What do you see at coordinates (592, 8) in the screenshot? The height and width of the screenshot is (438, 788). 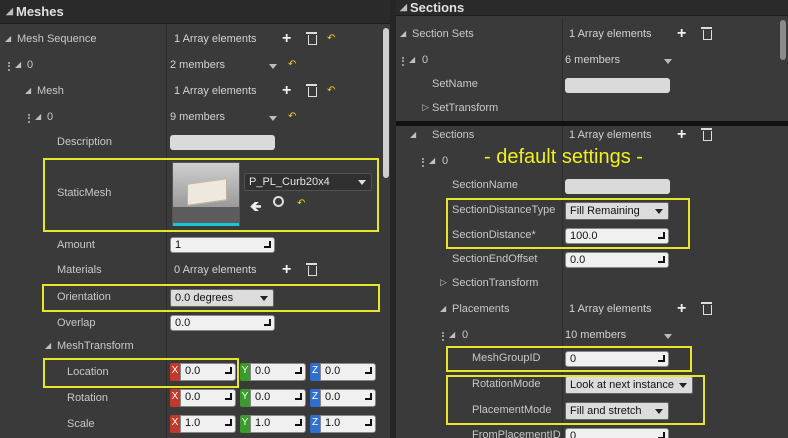 I see `sections-header: ◢ Sections` at bounding box center [592, 8].